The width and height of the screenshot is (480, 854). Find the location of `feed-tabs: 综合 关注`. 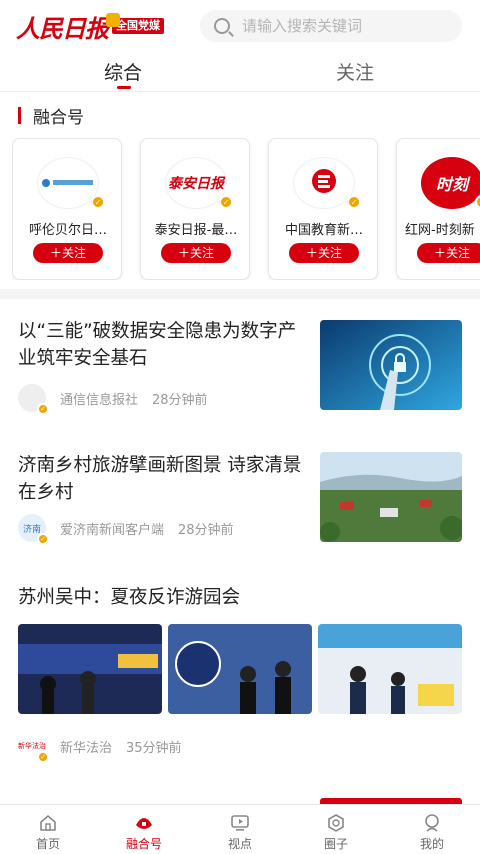

feed-tabs: 综合 关注 is located at coordinates (240, 72).